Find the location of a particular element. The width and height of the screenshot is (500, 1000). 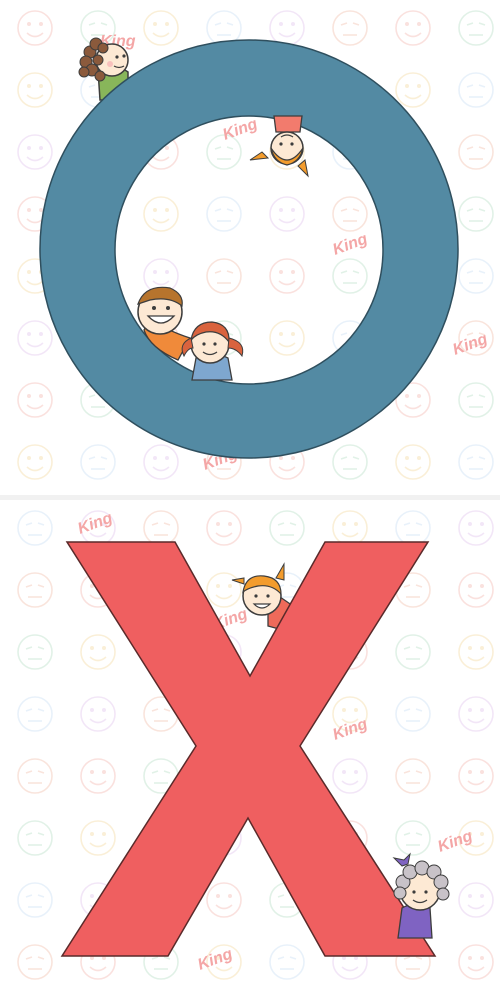

child-grey-hair-purple-bow-character is located at coordinates (421, 895).